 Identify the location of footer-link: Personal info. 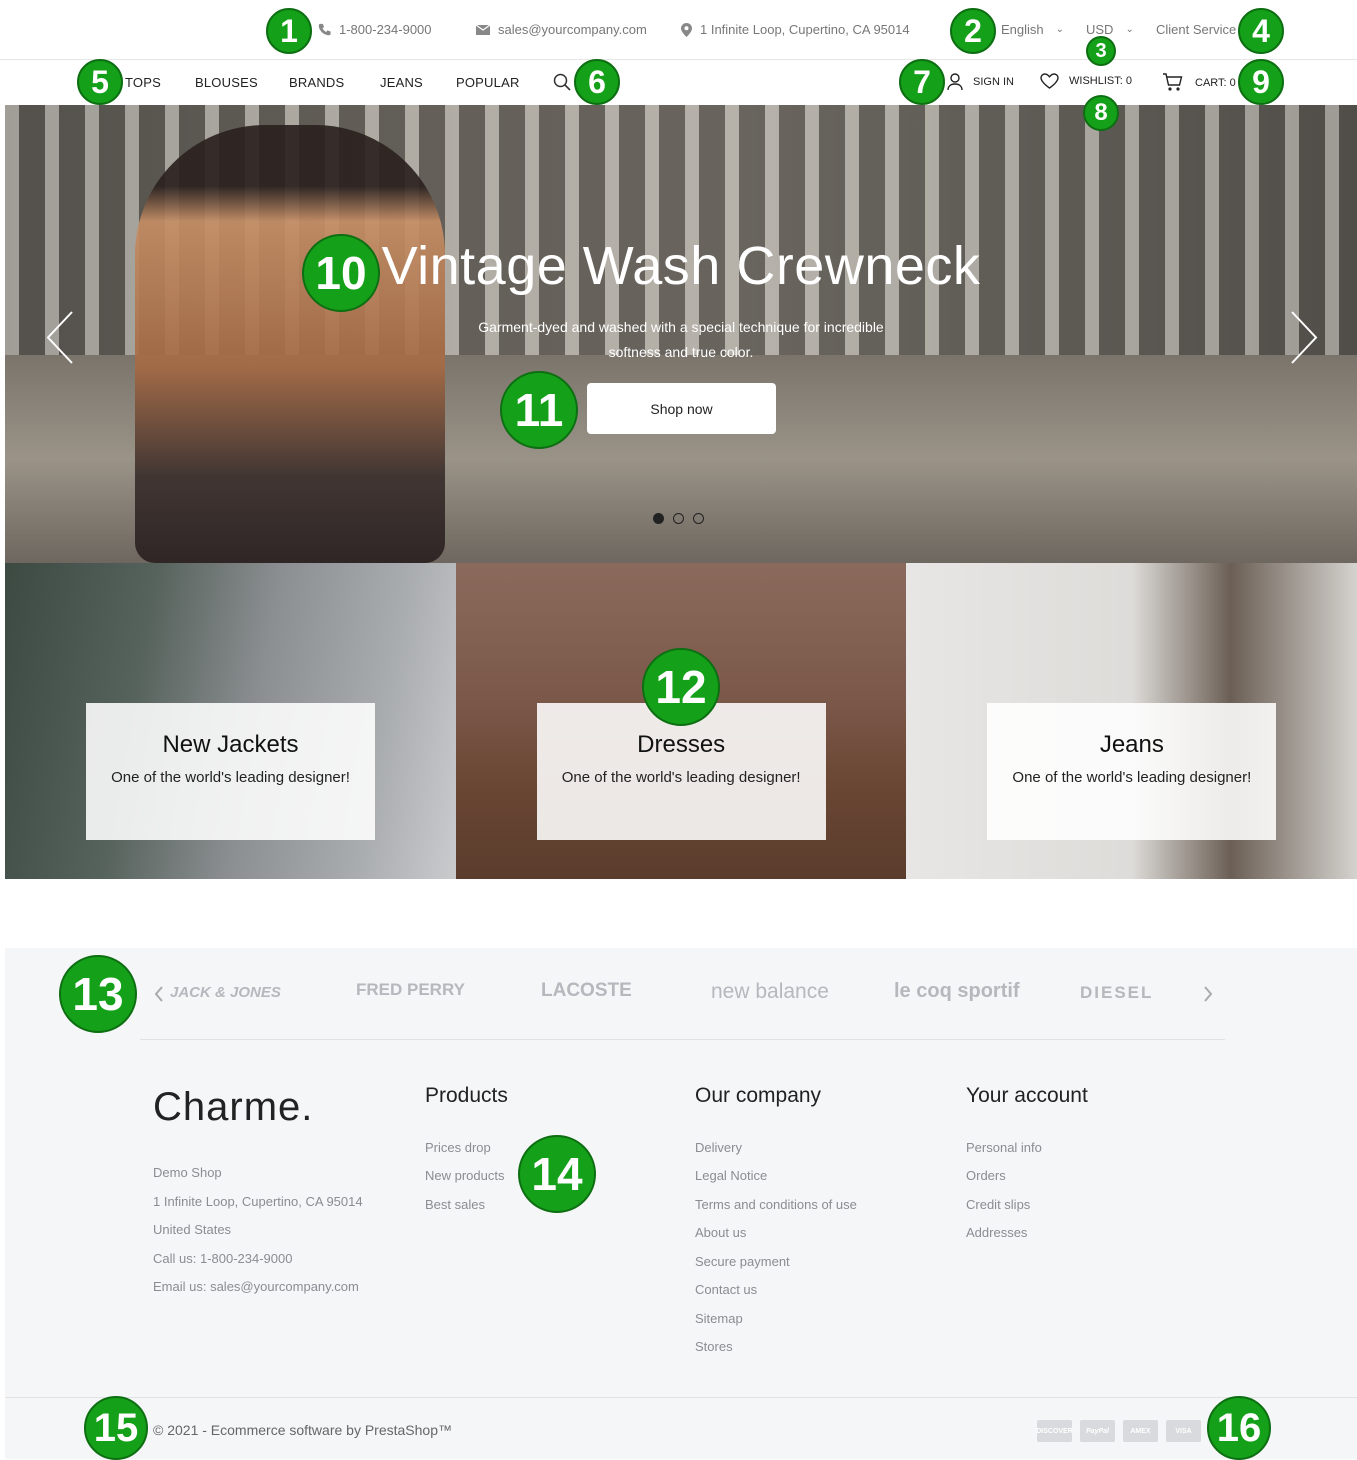
(1004, 1147).